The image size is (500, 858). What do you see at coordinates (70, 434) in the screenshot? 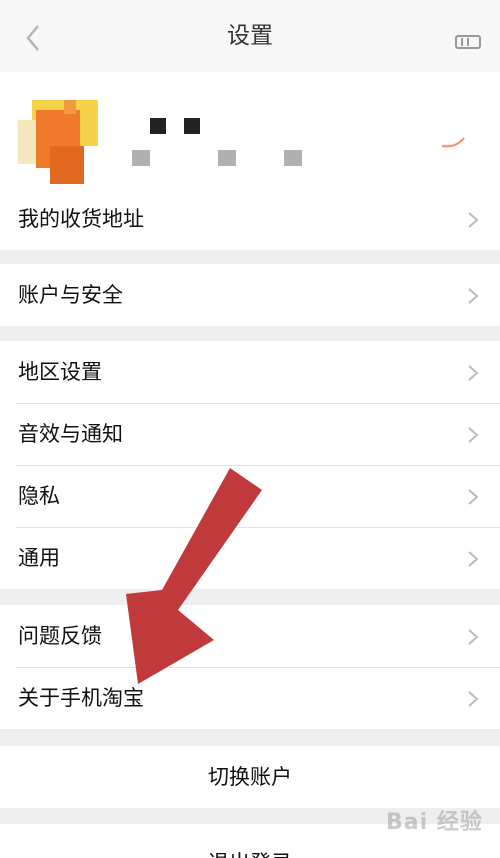
I see `row-label: 音效与通知` at bounding box center [70, 434].